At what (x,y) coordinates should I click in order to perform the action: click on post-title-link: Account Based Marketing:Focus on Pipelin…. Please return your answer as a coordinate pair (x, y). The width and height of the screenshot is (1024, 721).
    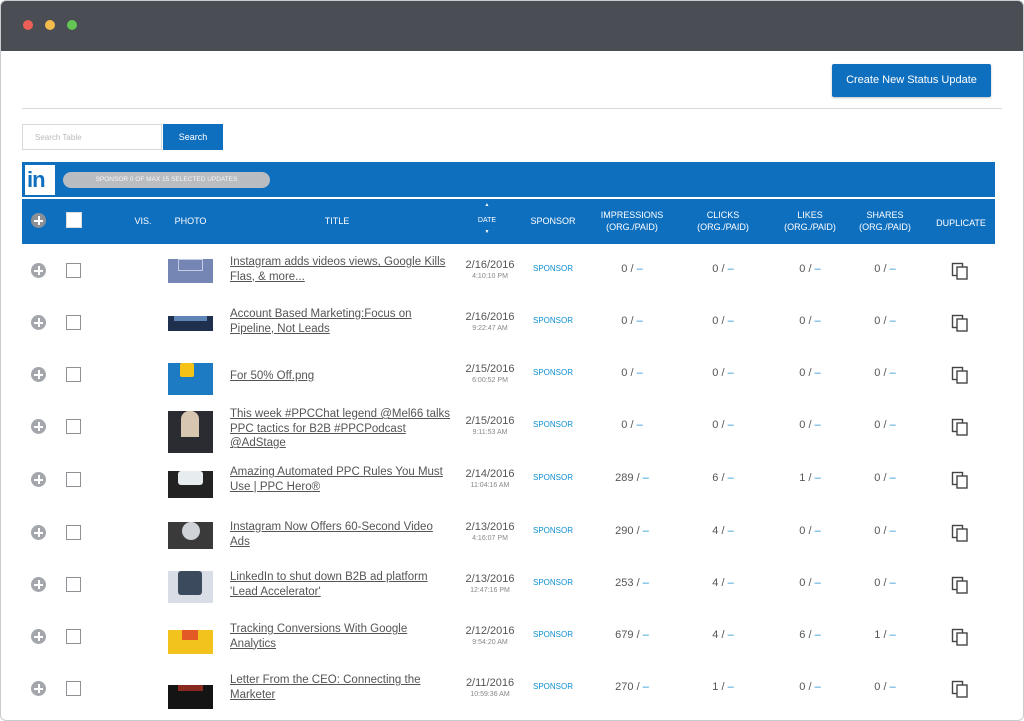
    Looking at the image, I should click on (342, 321).